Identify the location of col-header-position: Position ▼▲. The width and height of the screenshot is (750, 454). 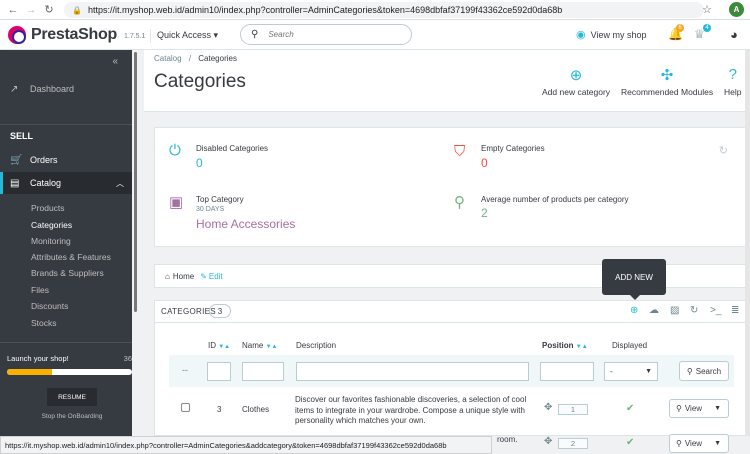
(565, 345).